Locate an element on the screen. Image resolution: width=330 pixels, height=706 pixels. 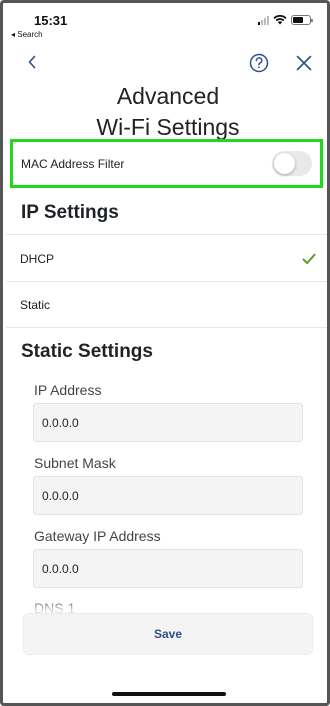
mac-address-filter-toggle is located at coordinates (292, 163).